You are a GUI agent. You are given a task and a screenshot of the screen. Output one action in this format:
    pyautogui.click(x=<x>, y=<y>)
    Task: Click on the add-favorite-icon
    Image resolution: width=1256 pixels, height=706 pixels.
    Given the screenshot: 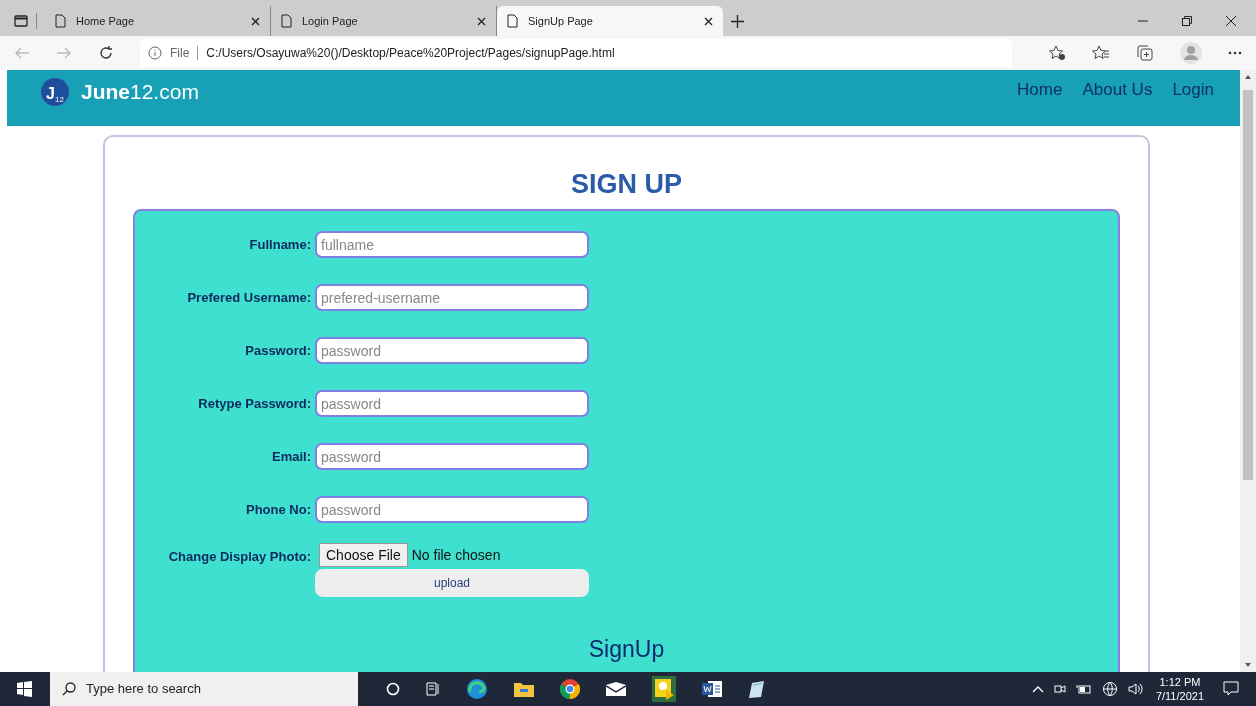 What is the action you would take?
    pyautogui.click(x=1057, y=53)
    